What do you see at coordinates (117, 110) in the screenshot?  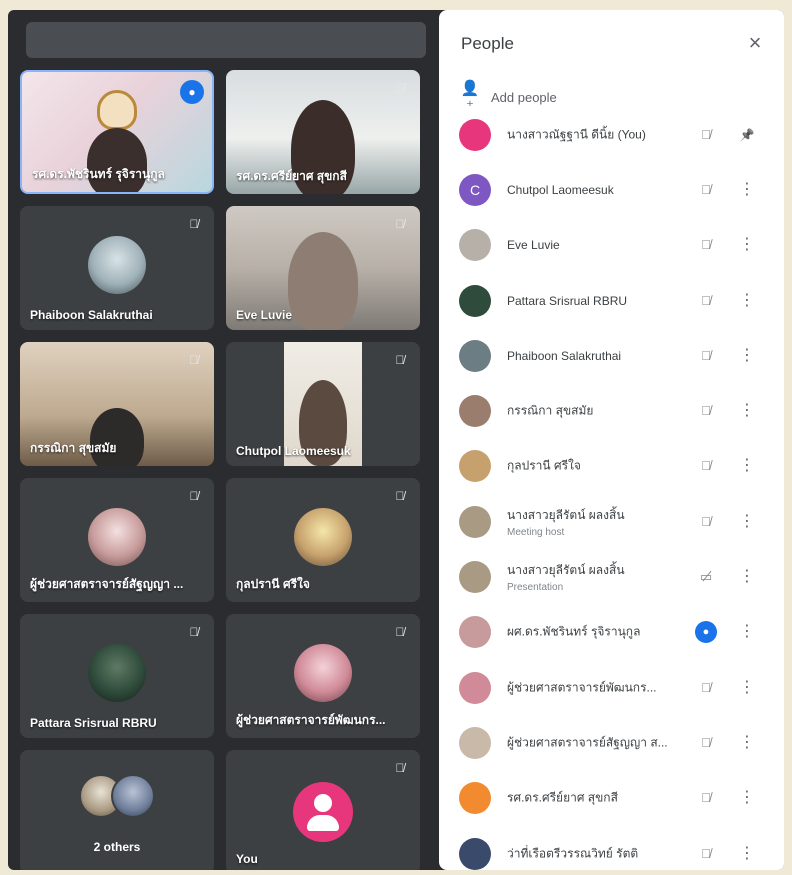 I see `institution-logo` at bounding box center [117, 110].